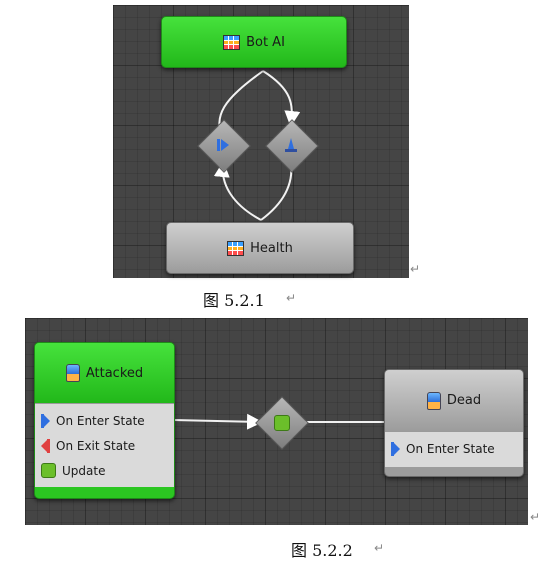 Image resolution: width=545 pixels, height=570 pixels. I want to click on attacked-label: Attacked, so click(114, 373).